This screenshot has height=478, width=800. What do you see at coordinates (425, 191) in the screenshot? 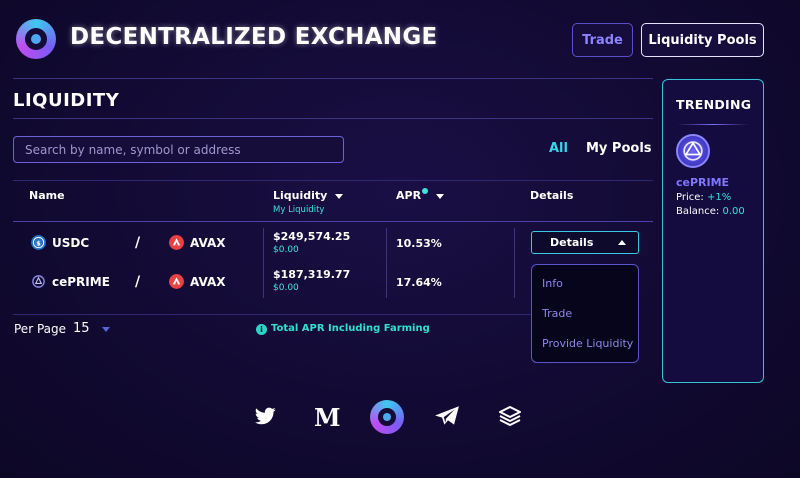
I see `apr-info-icon` at bounding box center [425, 191].